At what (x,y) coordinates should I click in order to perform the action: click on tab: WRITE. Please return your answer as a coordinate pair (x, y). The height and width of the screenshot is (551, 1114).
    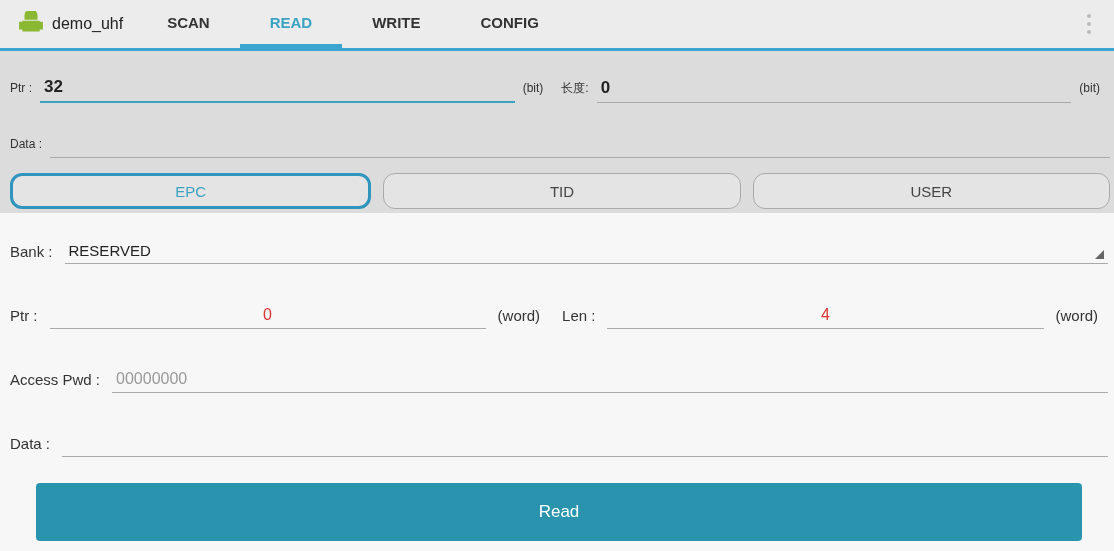
    Looking at the image, I should click on (396, 24).